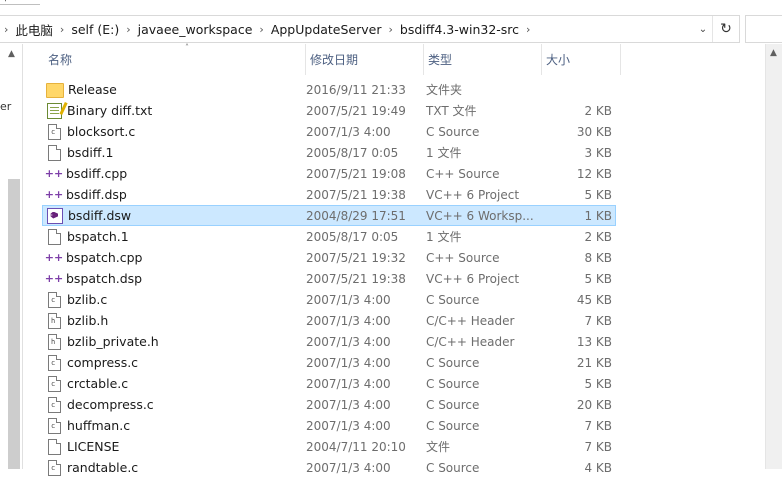 The height and width of the screenshot is (478, 782). Describe the element at coordinates (97, 173) in the screenshot. I see `file-name: bsdiff.cpp` at that location.